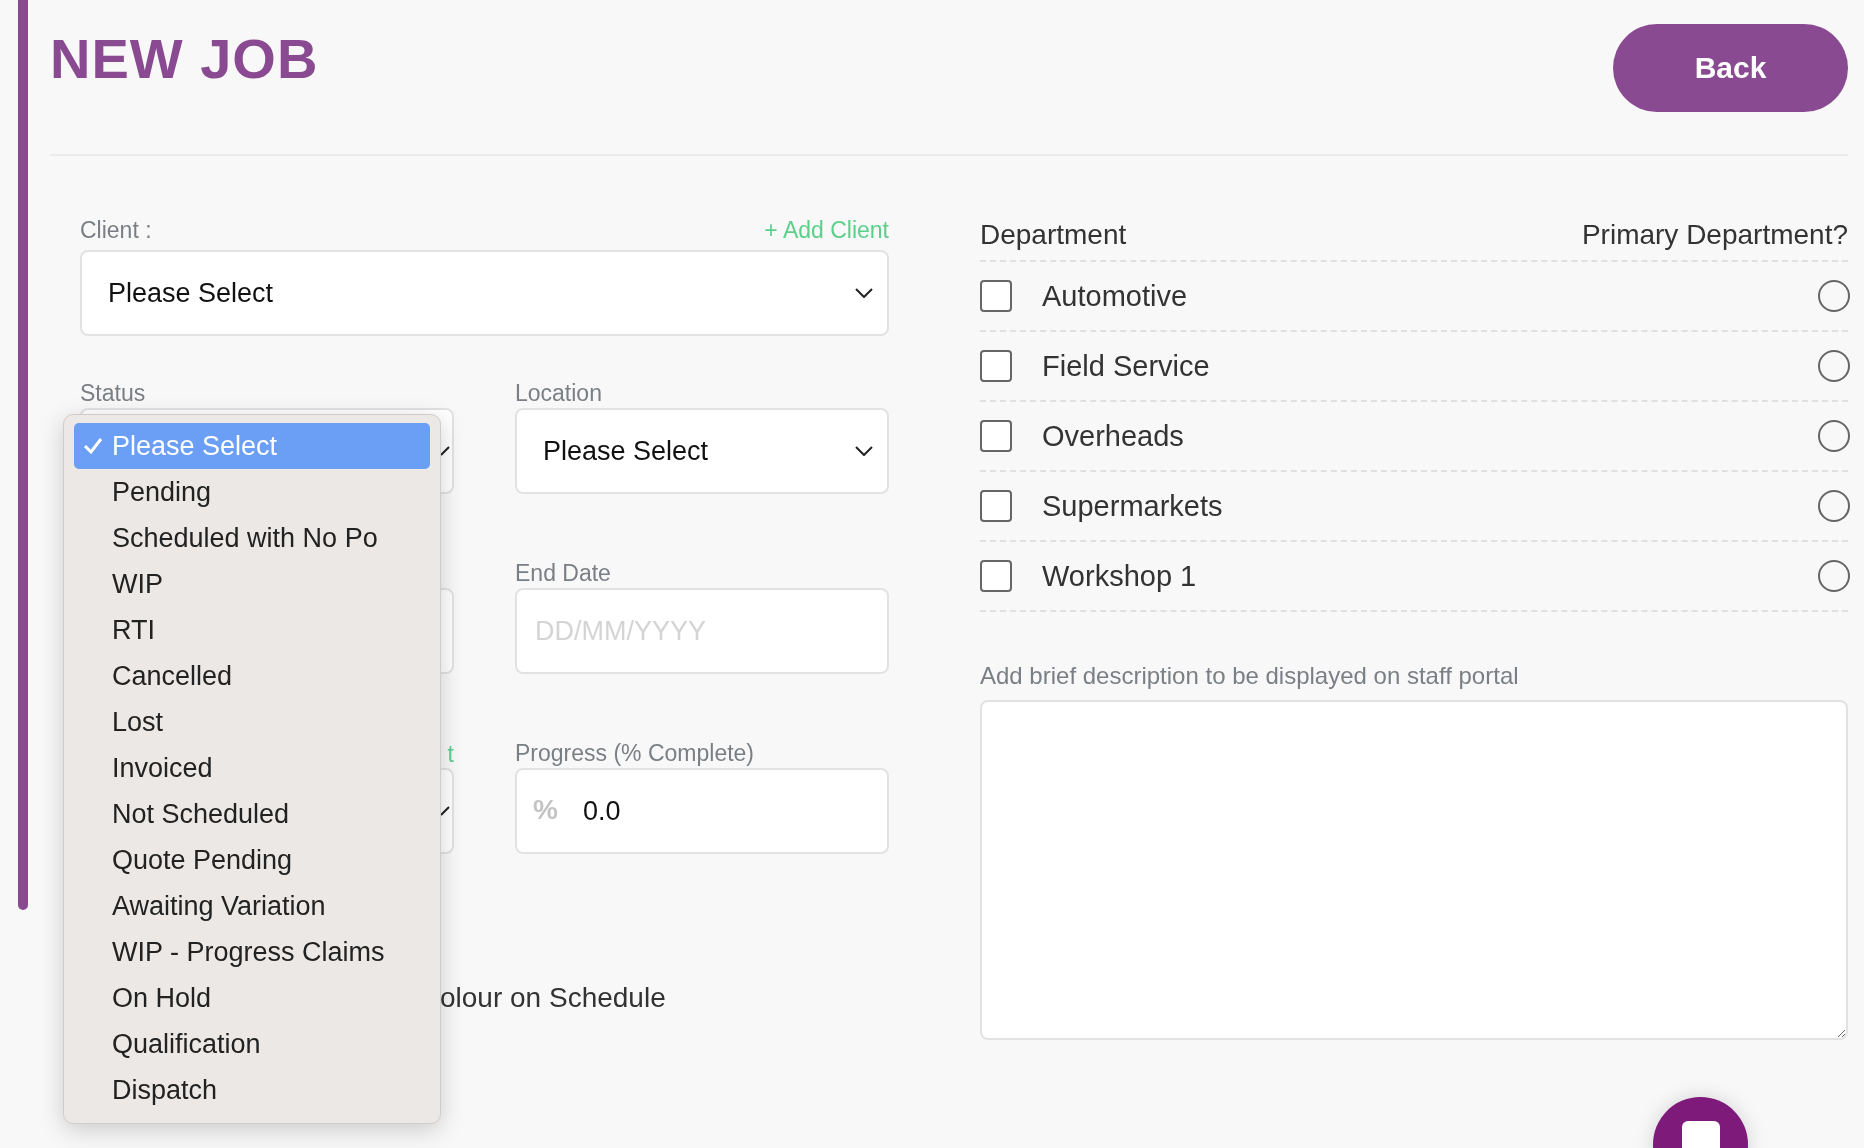  I want to click on menu-item: Qualification, so click(252, 1044).